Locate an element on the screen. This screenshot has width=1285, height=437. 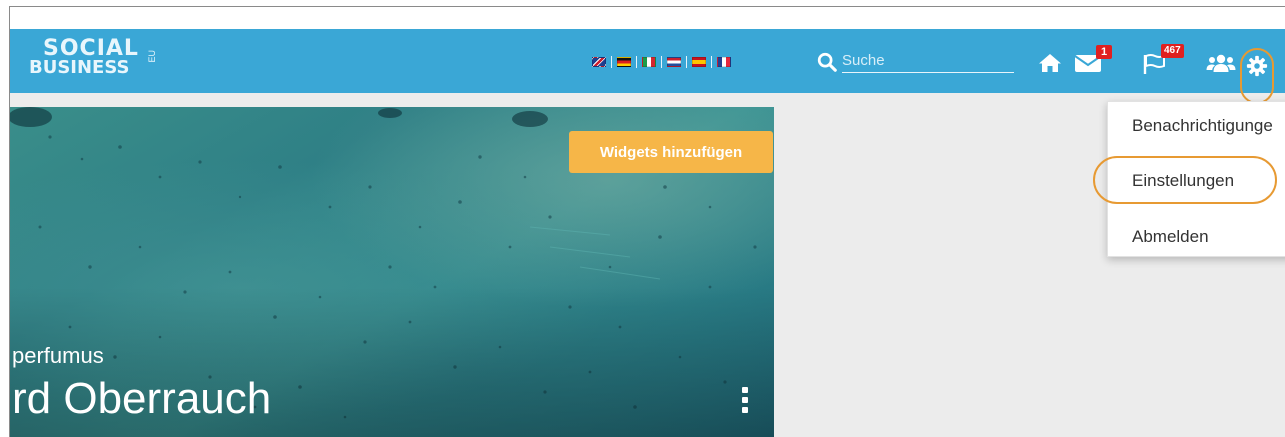
notifications-badge: 467 is located at coordinates (1172, 51).